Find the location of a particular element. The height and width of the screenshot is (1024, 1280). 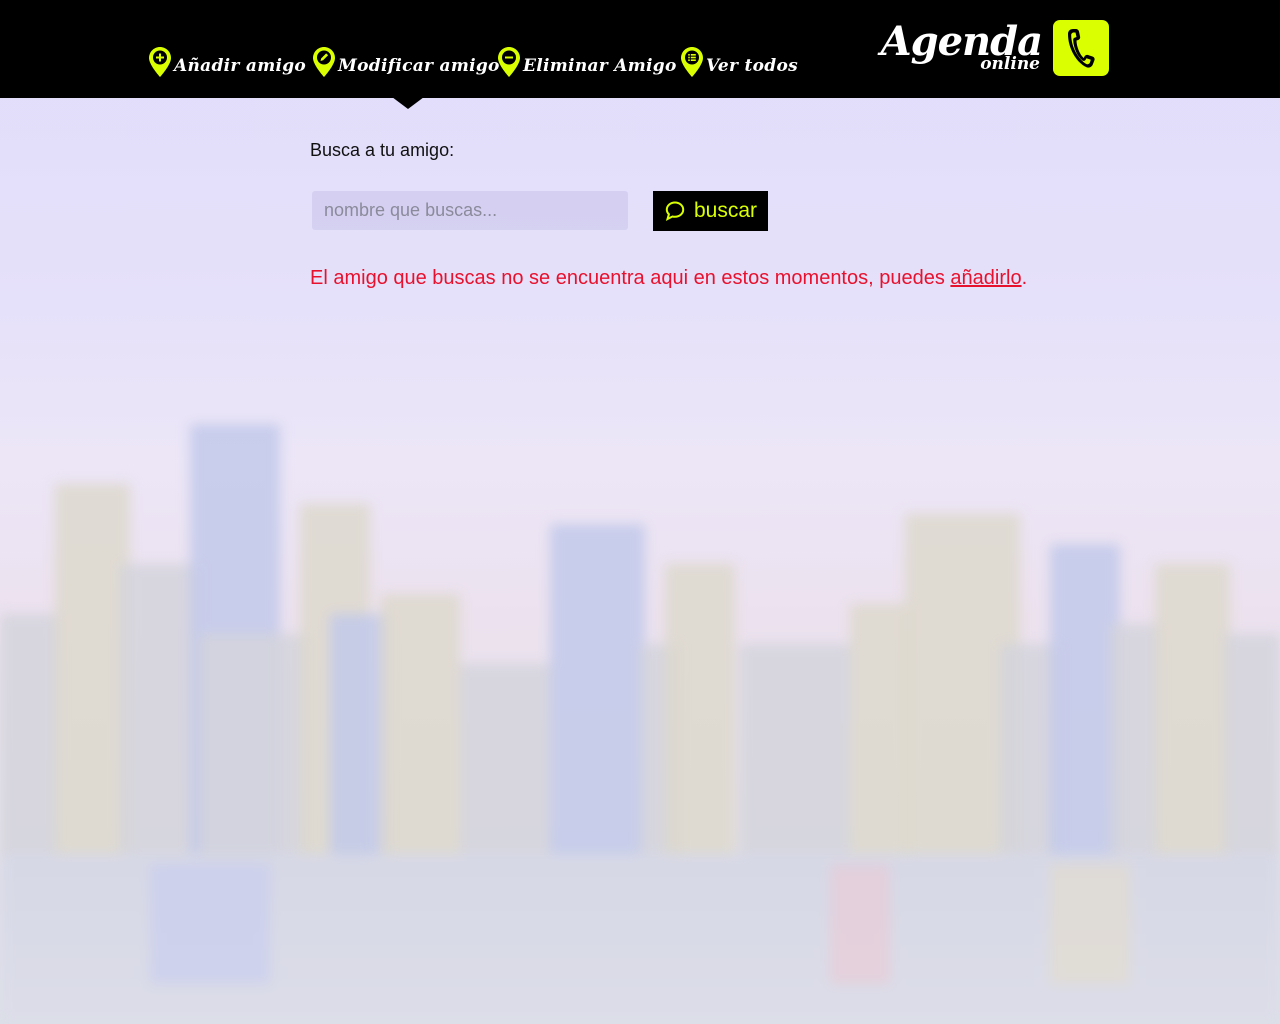

search-button: buscar is located at coordinates (710, 211).